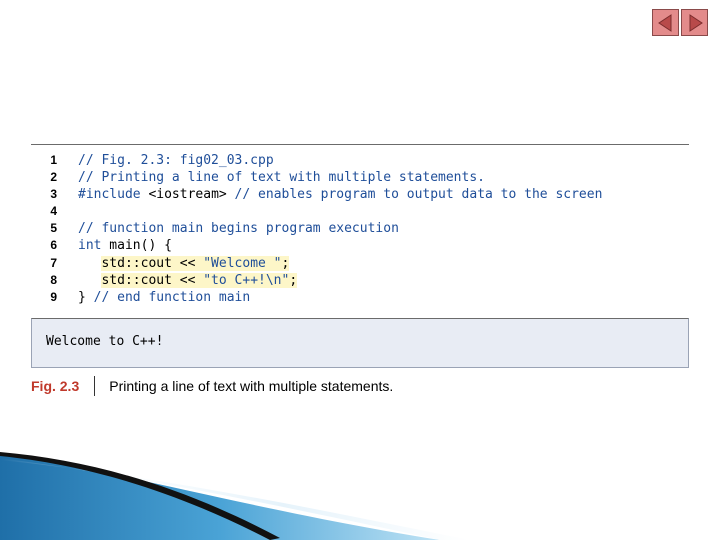 This screenshot has width=720, height=540. I want to click on program-output-text: Welcome to C++!, so click(105, 341).